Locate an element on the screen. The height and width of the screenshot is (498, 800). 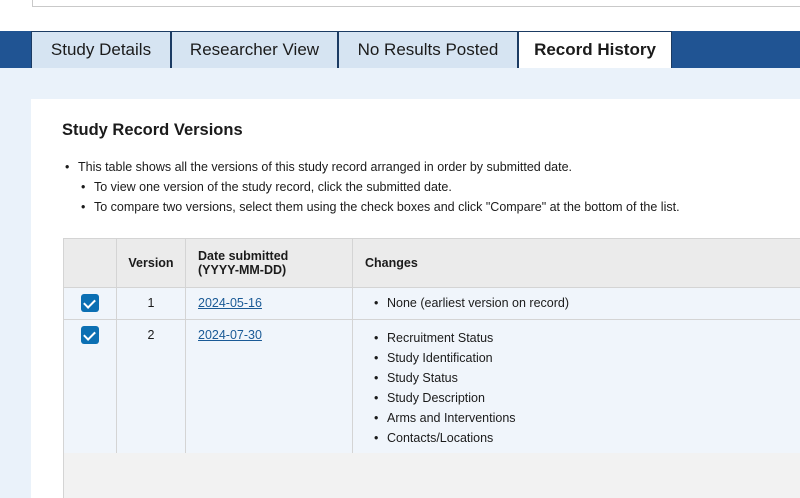
changes-list: None (earliest version on record) is located at coordinates (576, 303).